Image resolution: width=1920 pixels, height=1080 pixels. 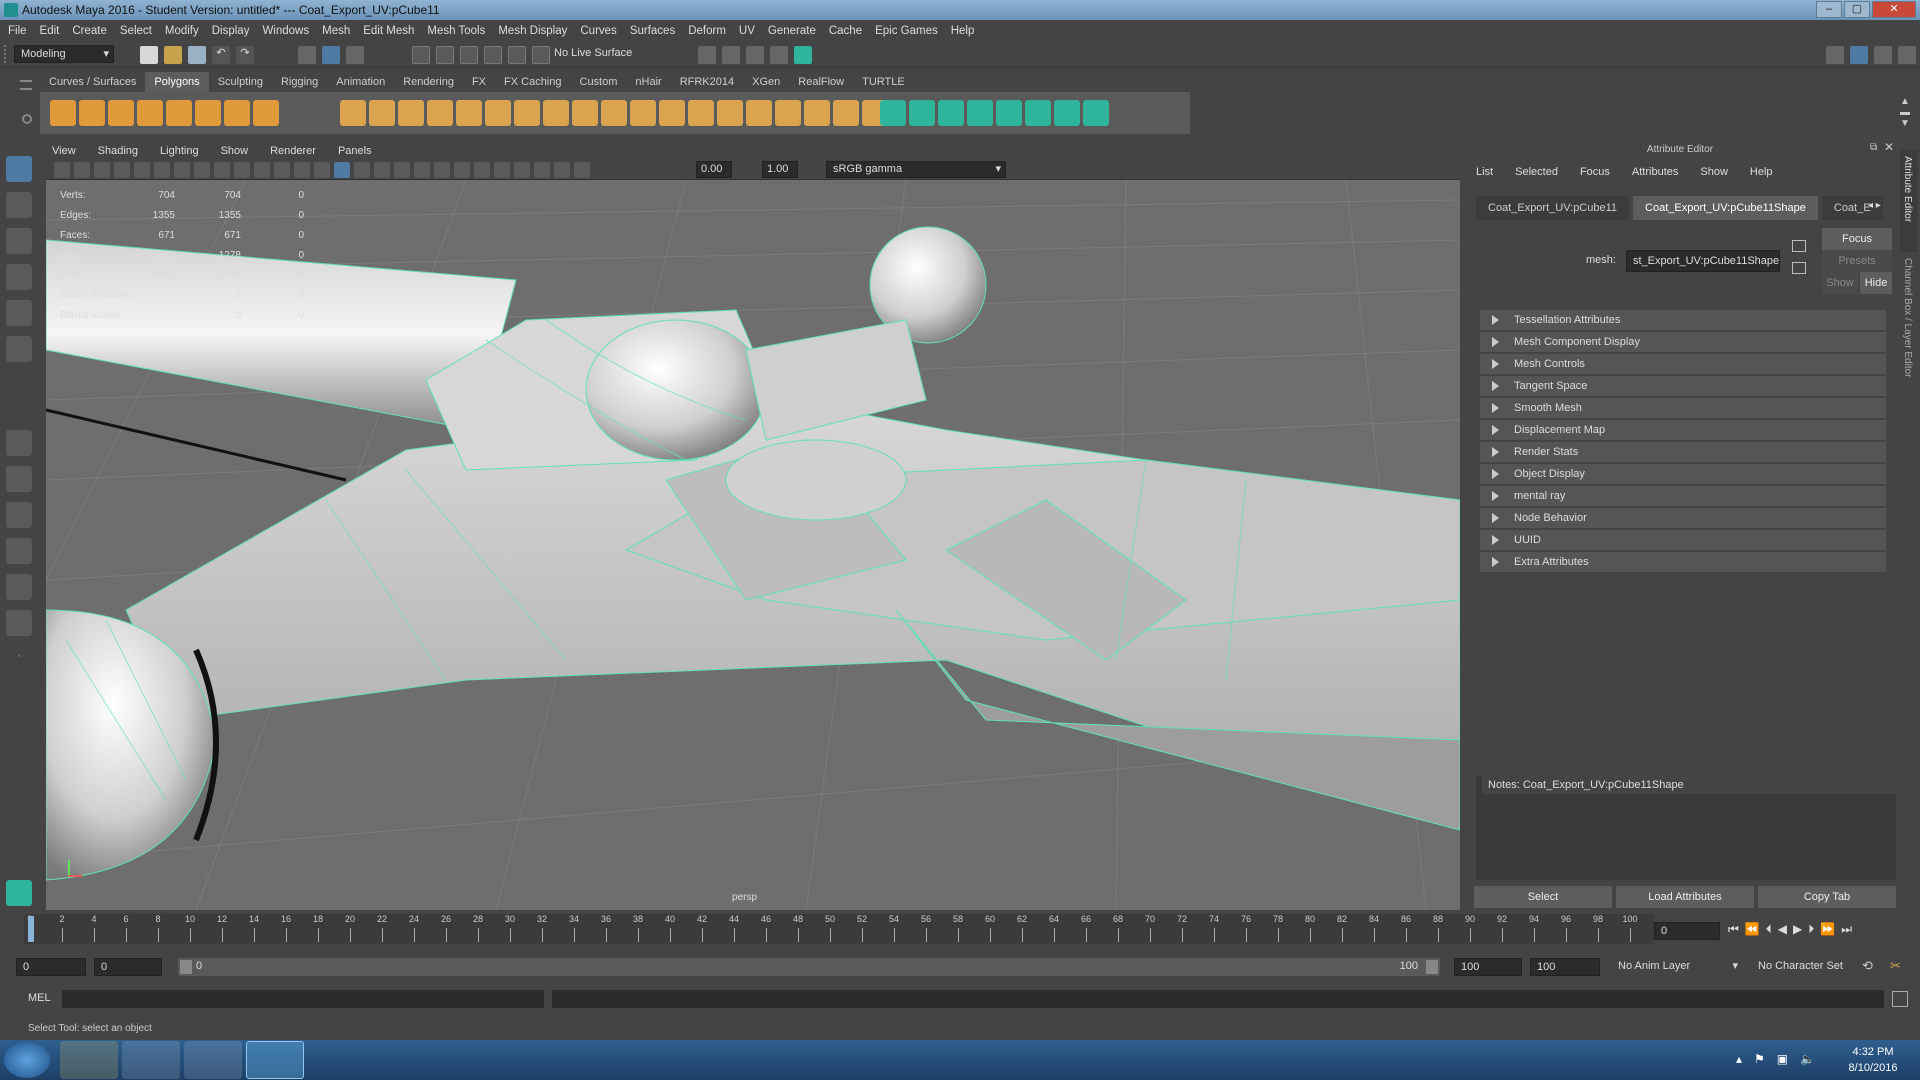 I want to click on menu-surfaces: Surfaces, so click(x=652, y=31).